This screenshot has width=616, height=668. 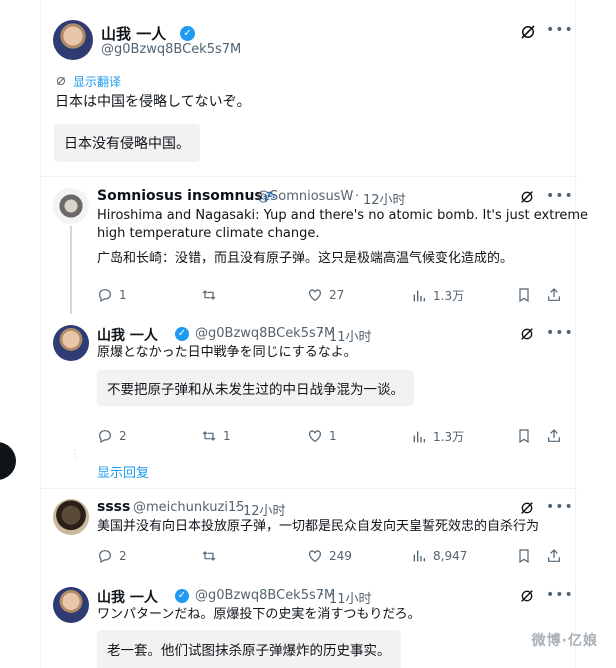 What do you see at coordinates (318, 526) in the screenshot?
I see `tweet-text: 美国并没有向日本投放原子弹，一切都是民众自发向天皇誓死效忠的自杀行为` at bounding box center [318, 526].